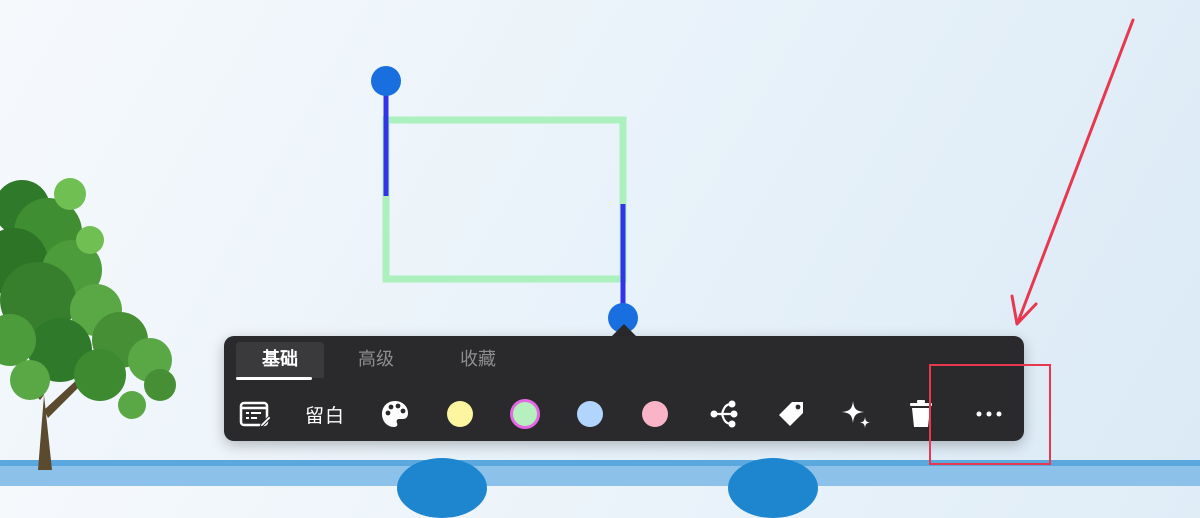  I want to click on text-edit-icon, so click(255, 414).